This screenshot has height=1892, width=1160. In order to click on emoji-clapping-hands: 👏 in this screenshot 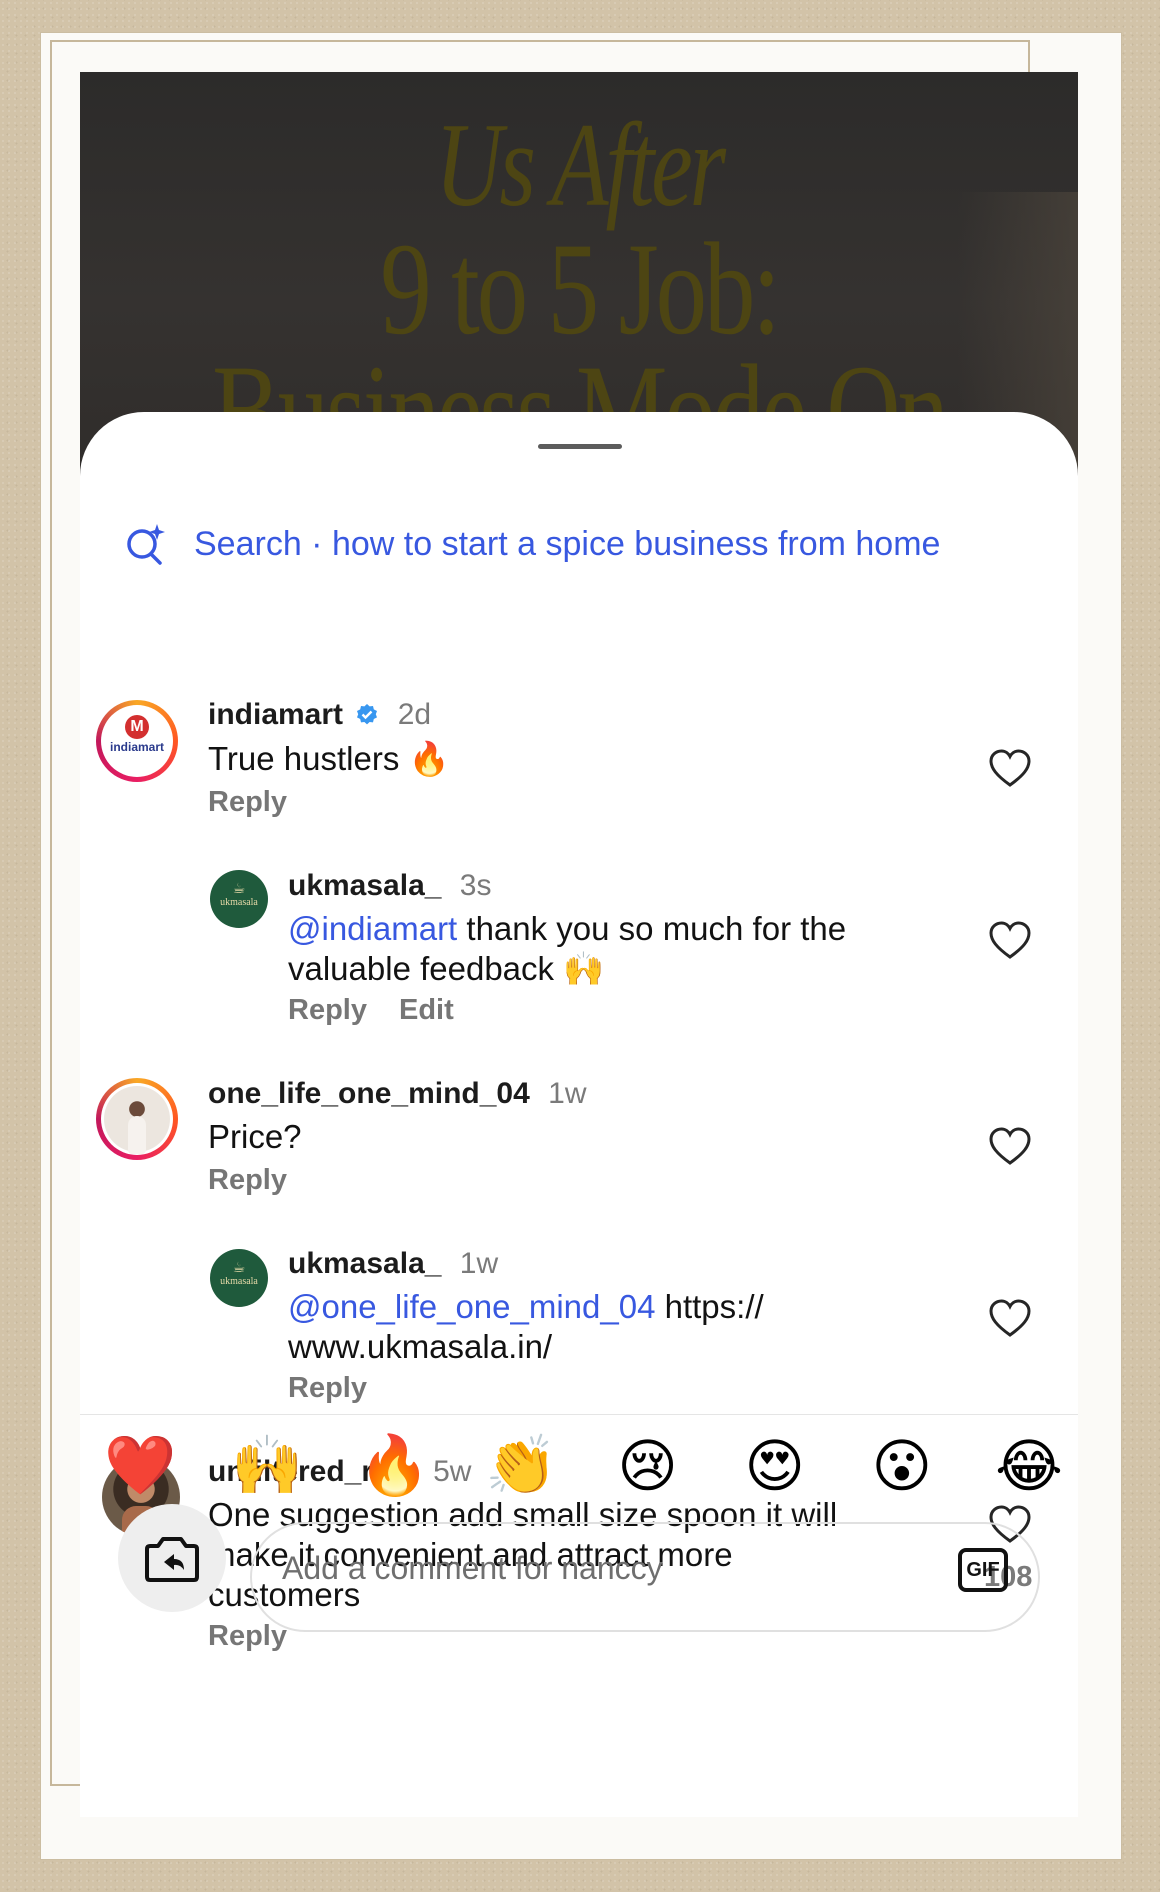, I will do `click(521, 1466)`.